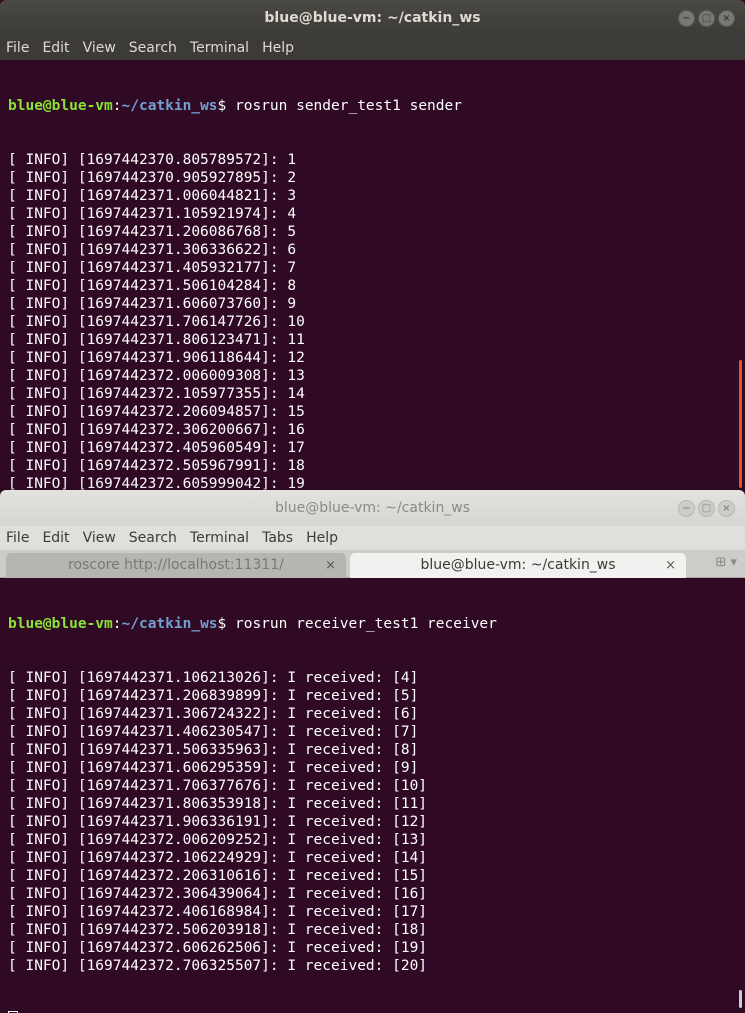  What do you see at coordinates (357, 624) in the screenshot?
I see `prompt-command: $ rosrun receiver_test1 receiver` at bounding box center [357, 624].